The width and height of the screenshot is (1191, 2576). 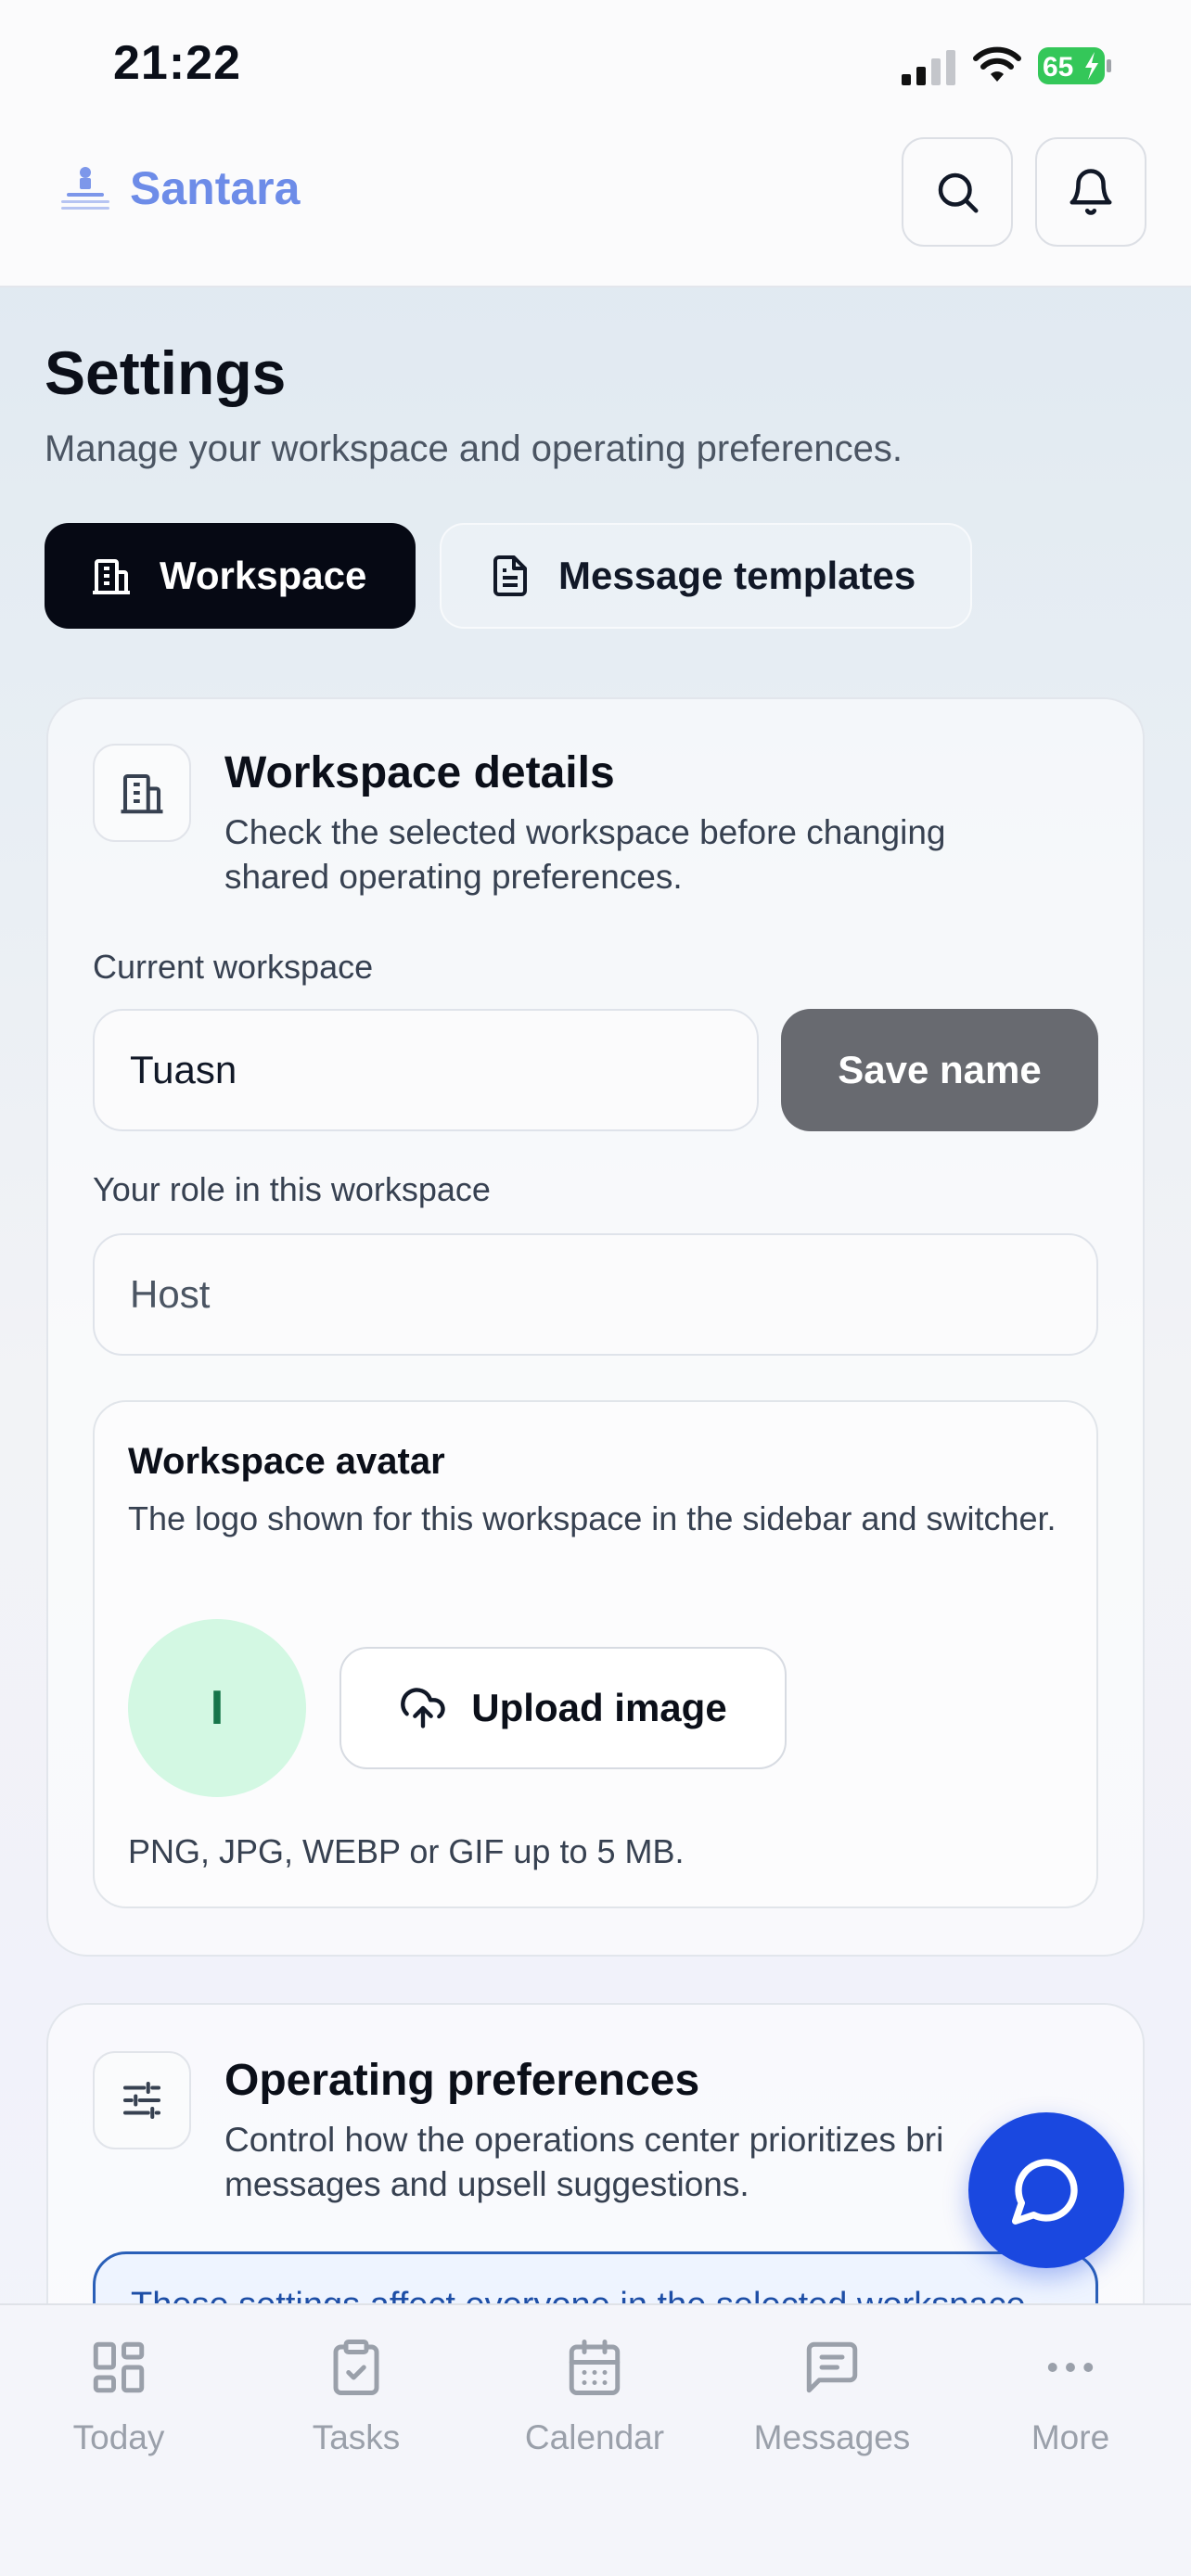 What do you see at coordinates (356, 2367) in the screenshot?
I see `clipboard-check-icon` at bounding box center [356, 2367].